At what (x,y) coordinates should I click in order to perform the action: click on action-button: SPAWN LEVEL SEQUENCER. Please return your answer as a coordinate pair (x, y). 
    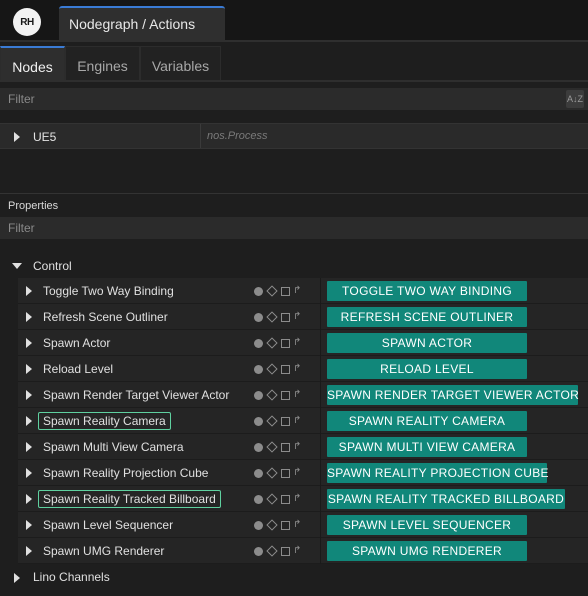
    Looking at the image, I should click on (427, 525).